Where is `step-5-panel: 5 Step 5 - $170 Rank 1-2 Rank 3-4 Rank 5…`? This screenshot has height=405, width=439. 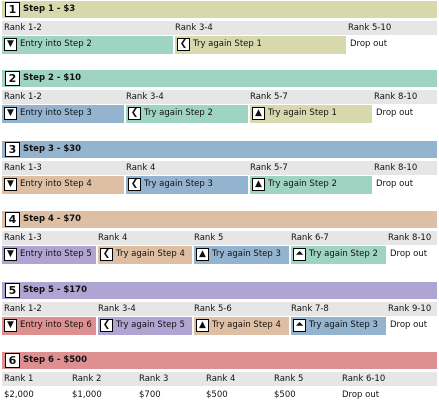
step-5-panel: 5 Step 5 - $170 Rank 1-2 Rank 3-4 Rank 5… is located at coordinates (219, 308).